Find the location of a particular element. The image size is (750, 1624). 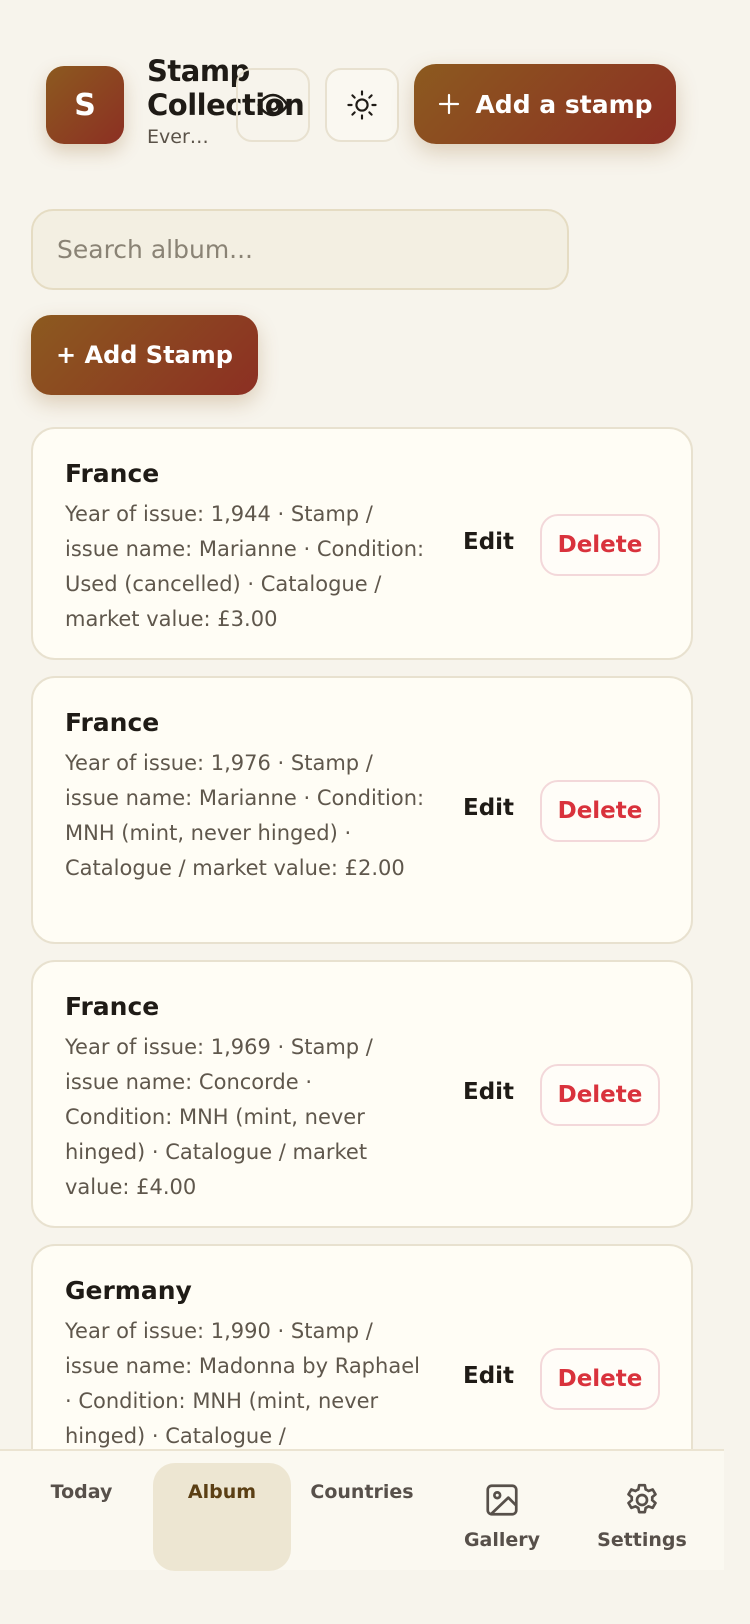

nav-settings: Settings is located at coordinates (642, 1510).